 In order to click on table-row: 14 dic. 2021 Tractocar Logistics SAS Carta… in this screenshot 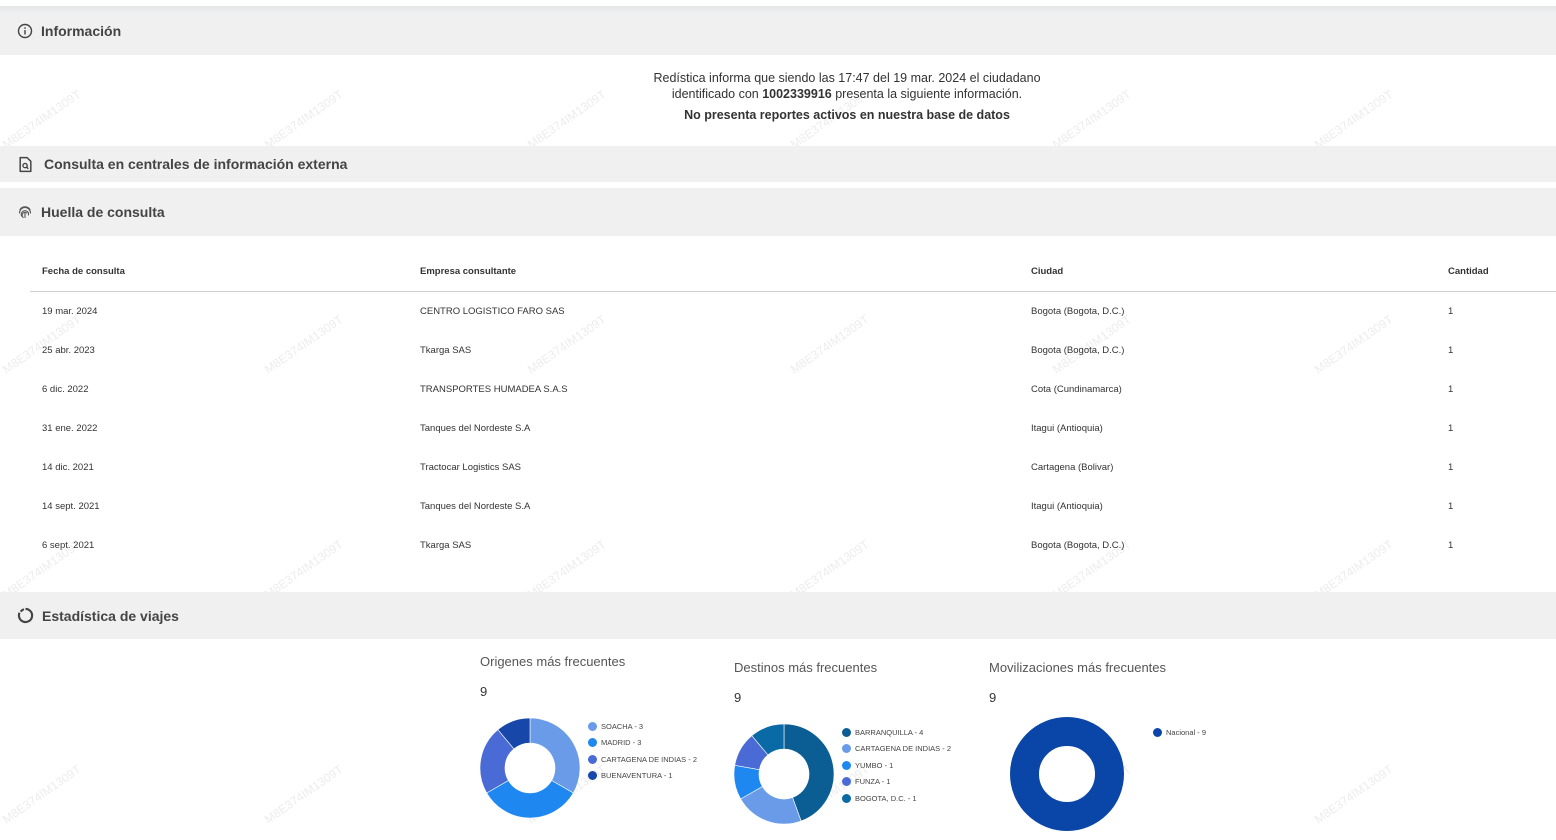, I will do `click(793, 467)`.